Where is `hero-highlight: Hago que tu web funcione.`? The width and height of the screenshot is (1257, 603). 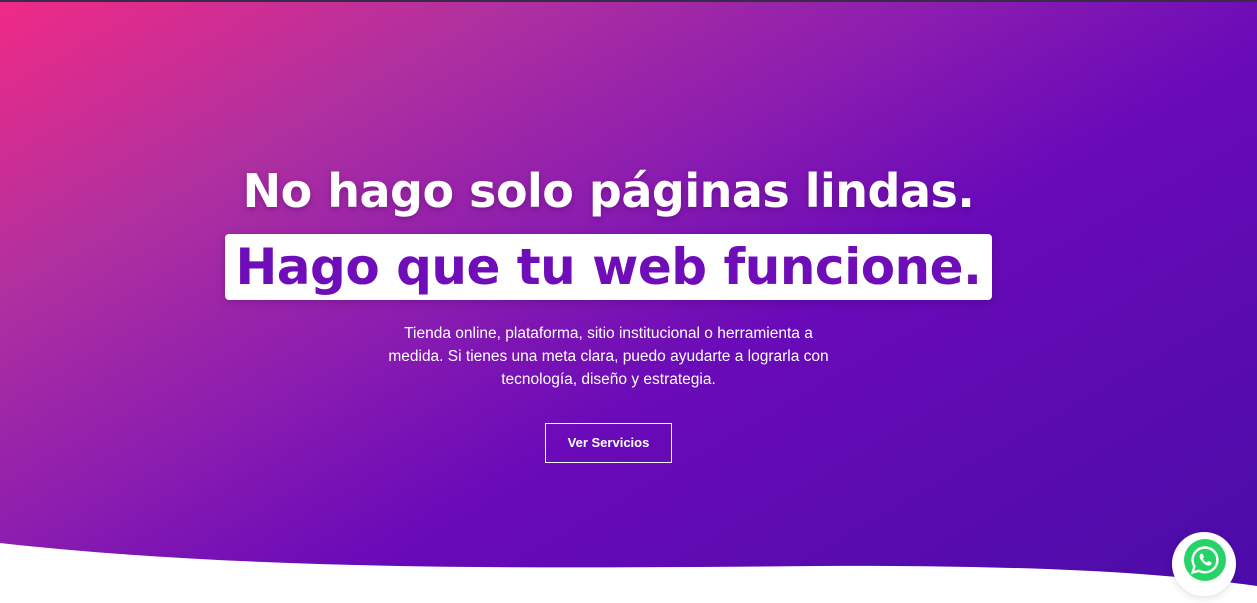 hero-highlight: Hago que tu web funcione. is located at coordinates (608, 267).